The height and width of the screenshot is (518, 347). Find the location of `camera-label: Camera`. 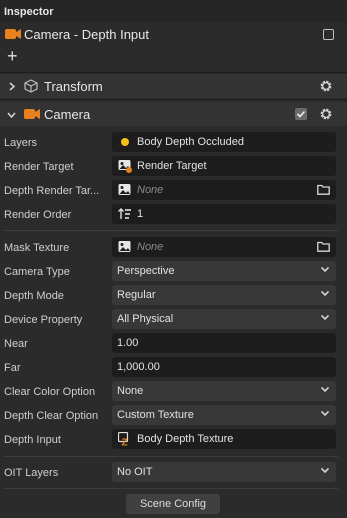

camera-label: Camera is located at coordinates (67, 114).